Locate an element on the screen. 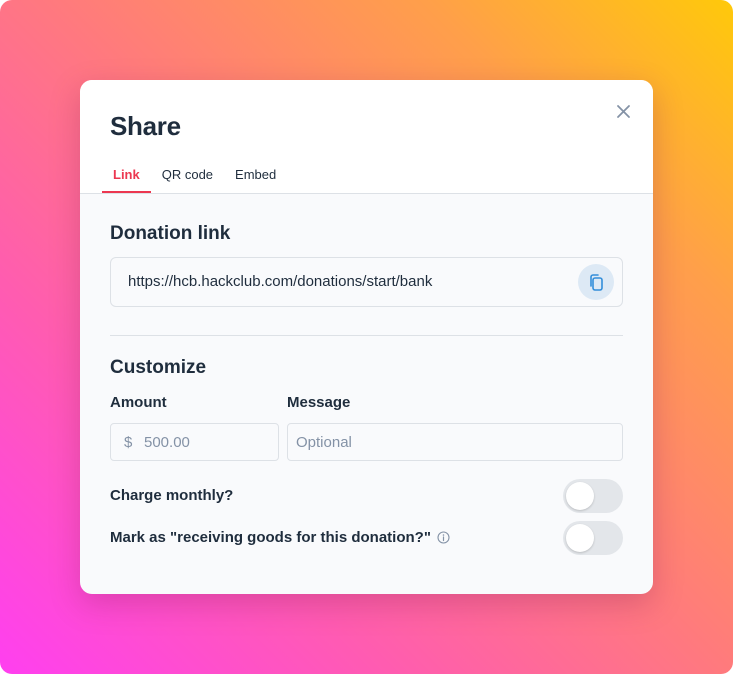 The width and height of the screenshot is (733, 674). close-button is located at coordinates (623, 112).